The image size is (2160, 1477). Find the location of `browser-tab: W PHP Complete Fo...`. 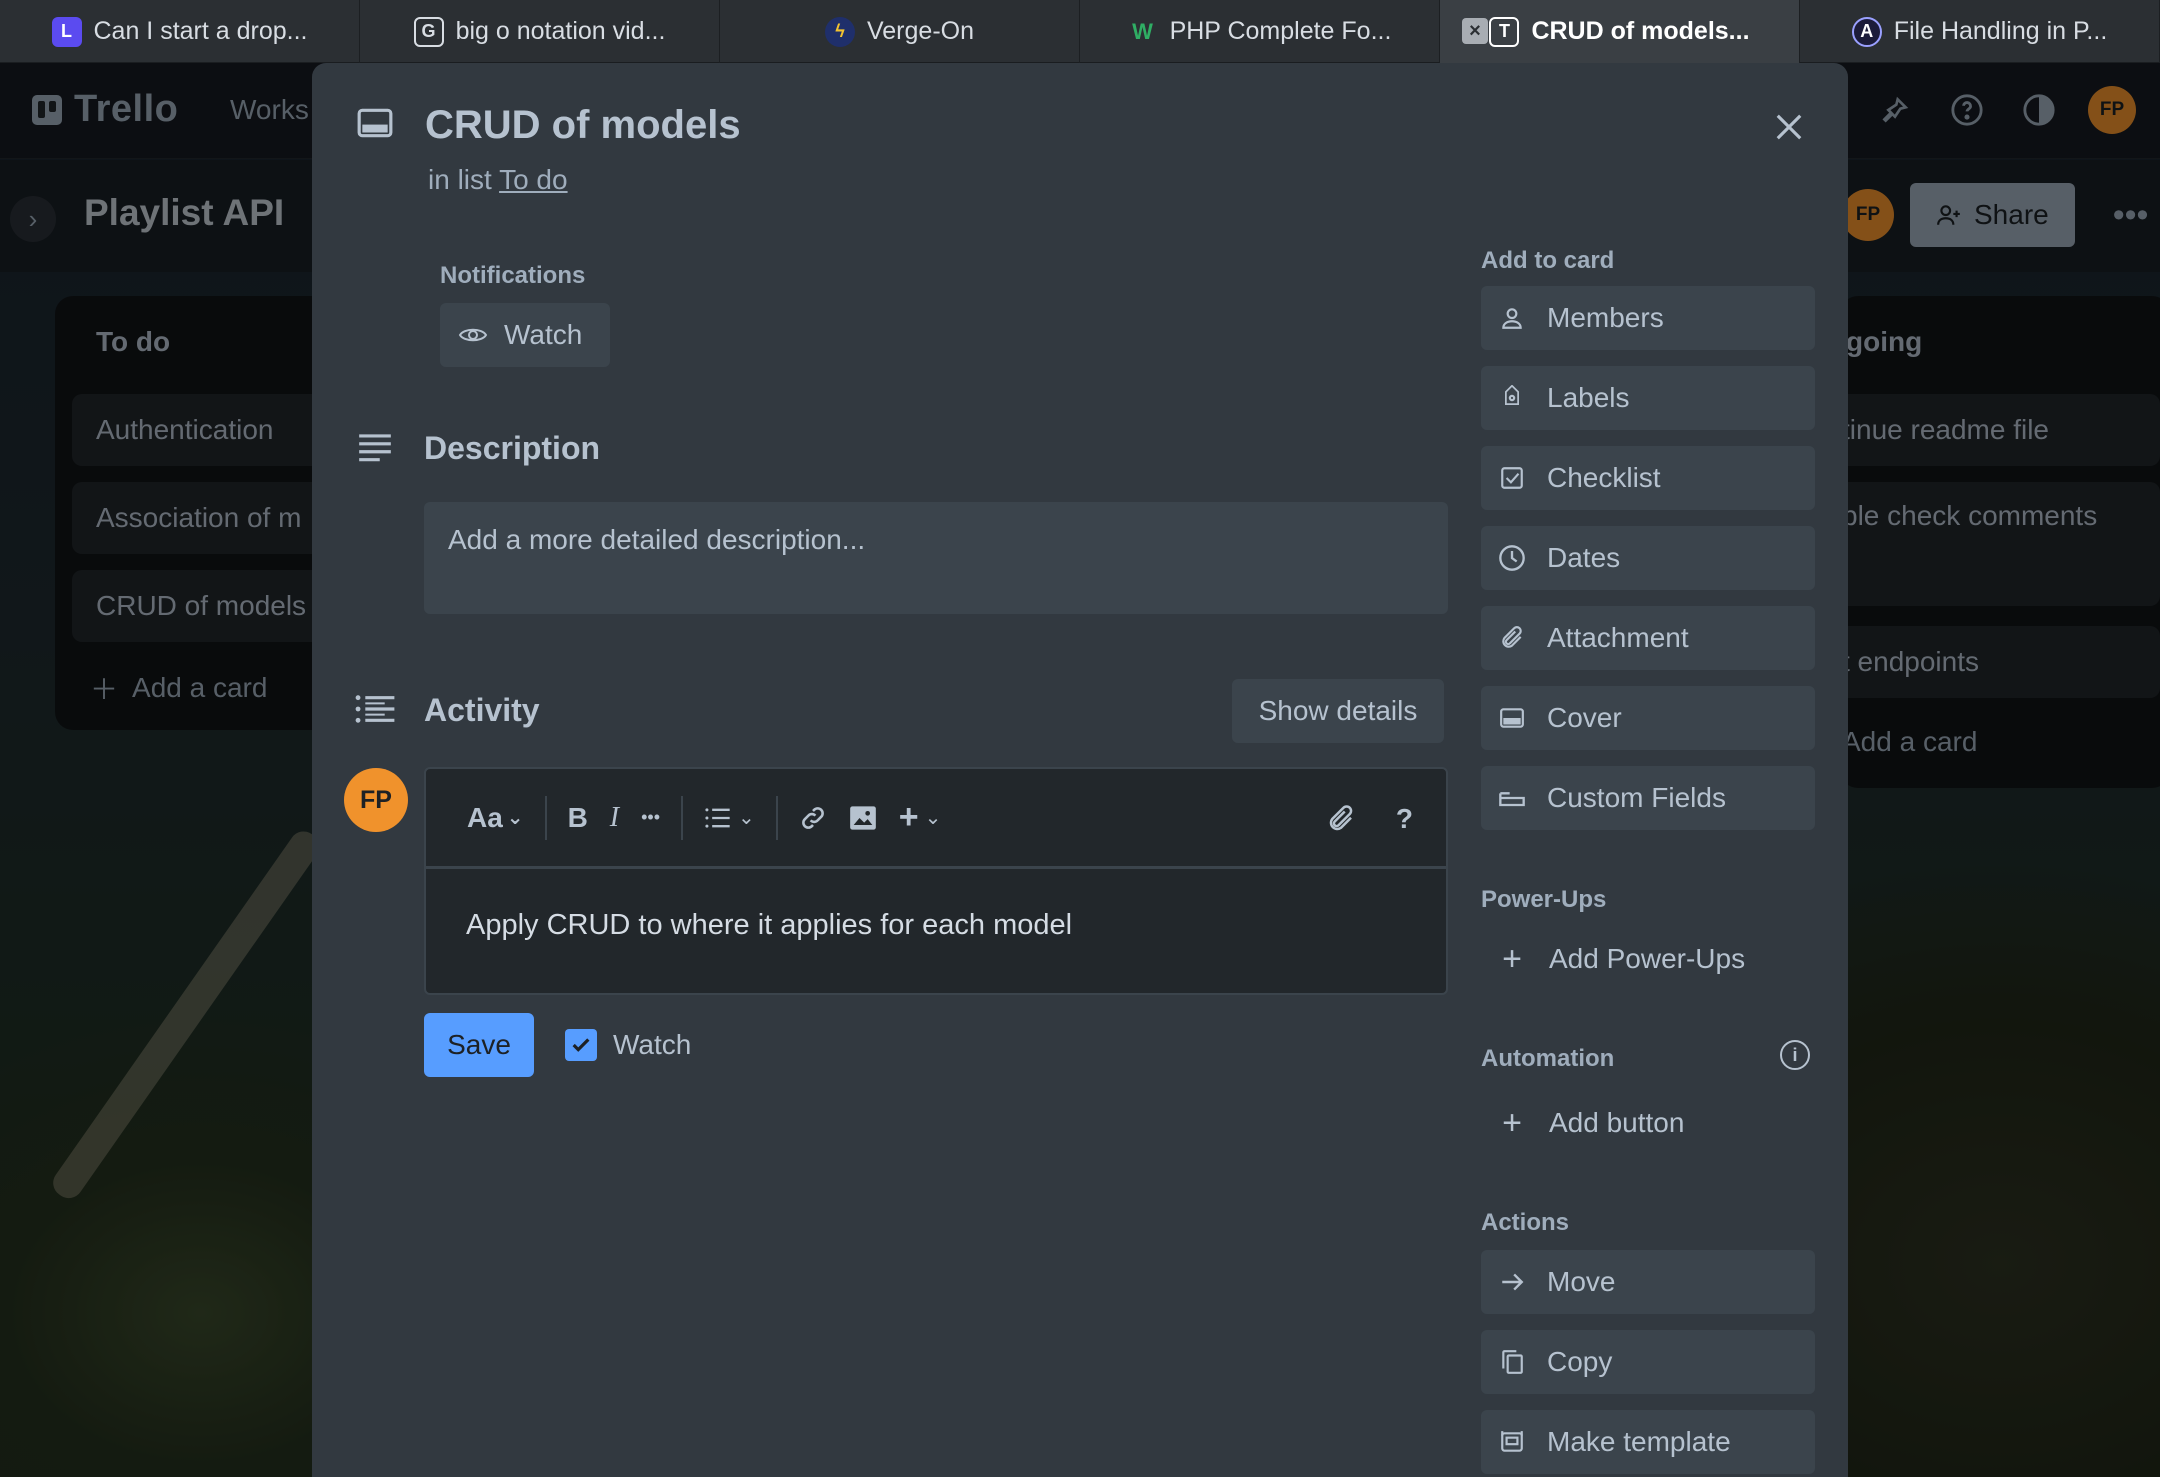

browser-tab: W PHP Complete Fo... is located at coordinates (1260, 31).